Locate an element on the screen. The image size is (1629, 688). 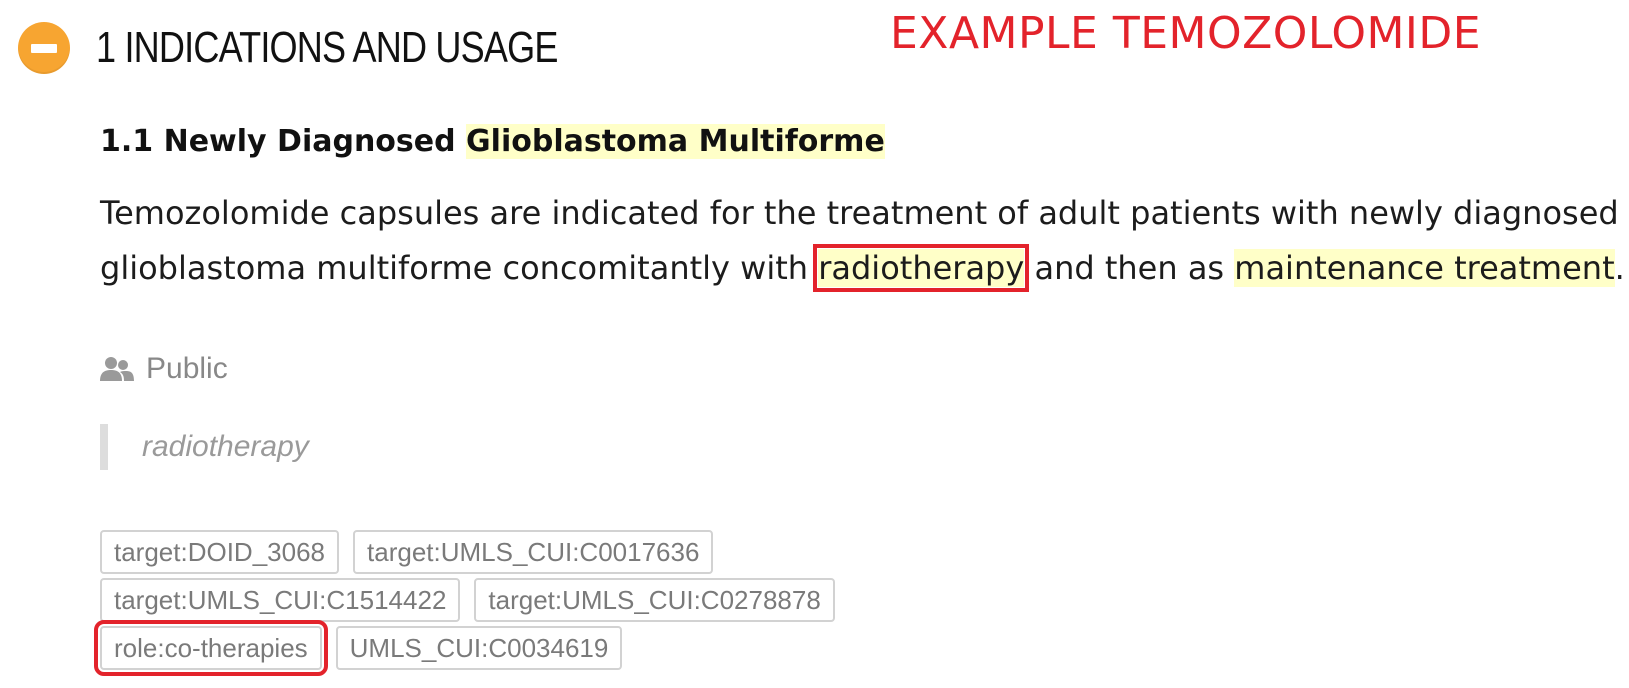
subsection-title-prefix: 1.1 Newly Diagnosed is located at coordinates (283, 141).